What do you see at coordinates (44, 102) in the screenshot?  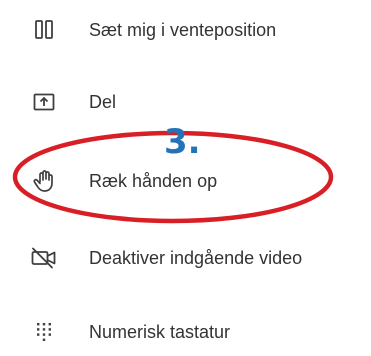 I see `share-screen-icon` at bounding box center [44, 102].